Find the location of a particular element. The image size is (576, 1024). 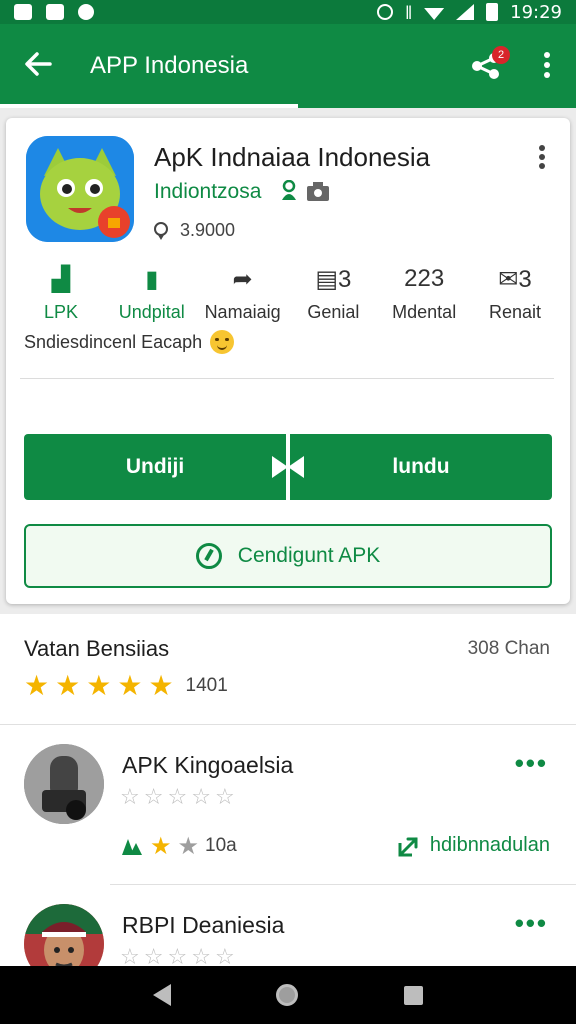

tagline: Sndiesdincenl Eacaph is located at coordinates (129, 342).